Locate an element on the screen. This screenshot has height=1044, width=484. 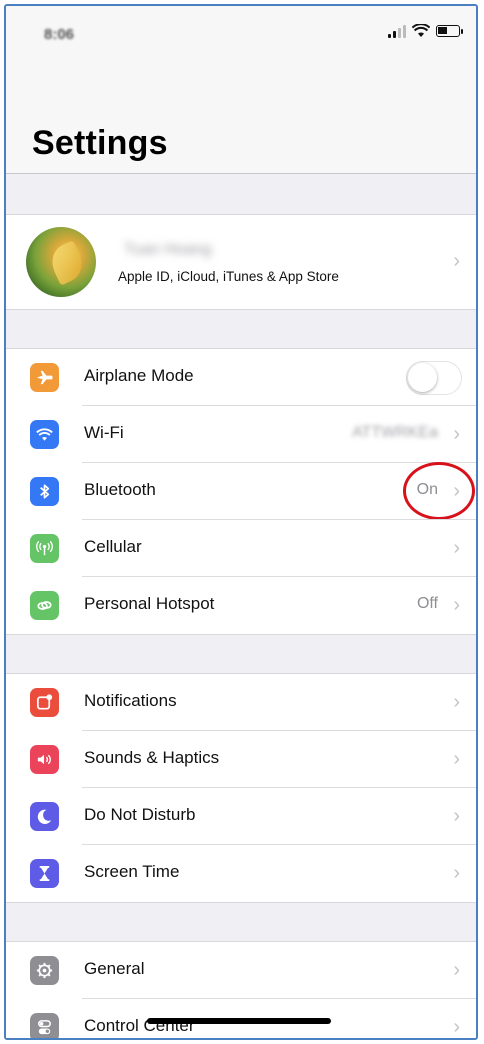
moon-icon is located at coordinates (44, 816).